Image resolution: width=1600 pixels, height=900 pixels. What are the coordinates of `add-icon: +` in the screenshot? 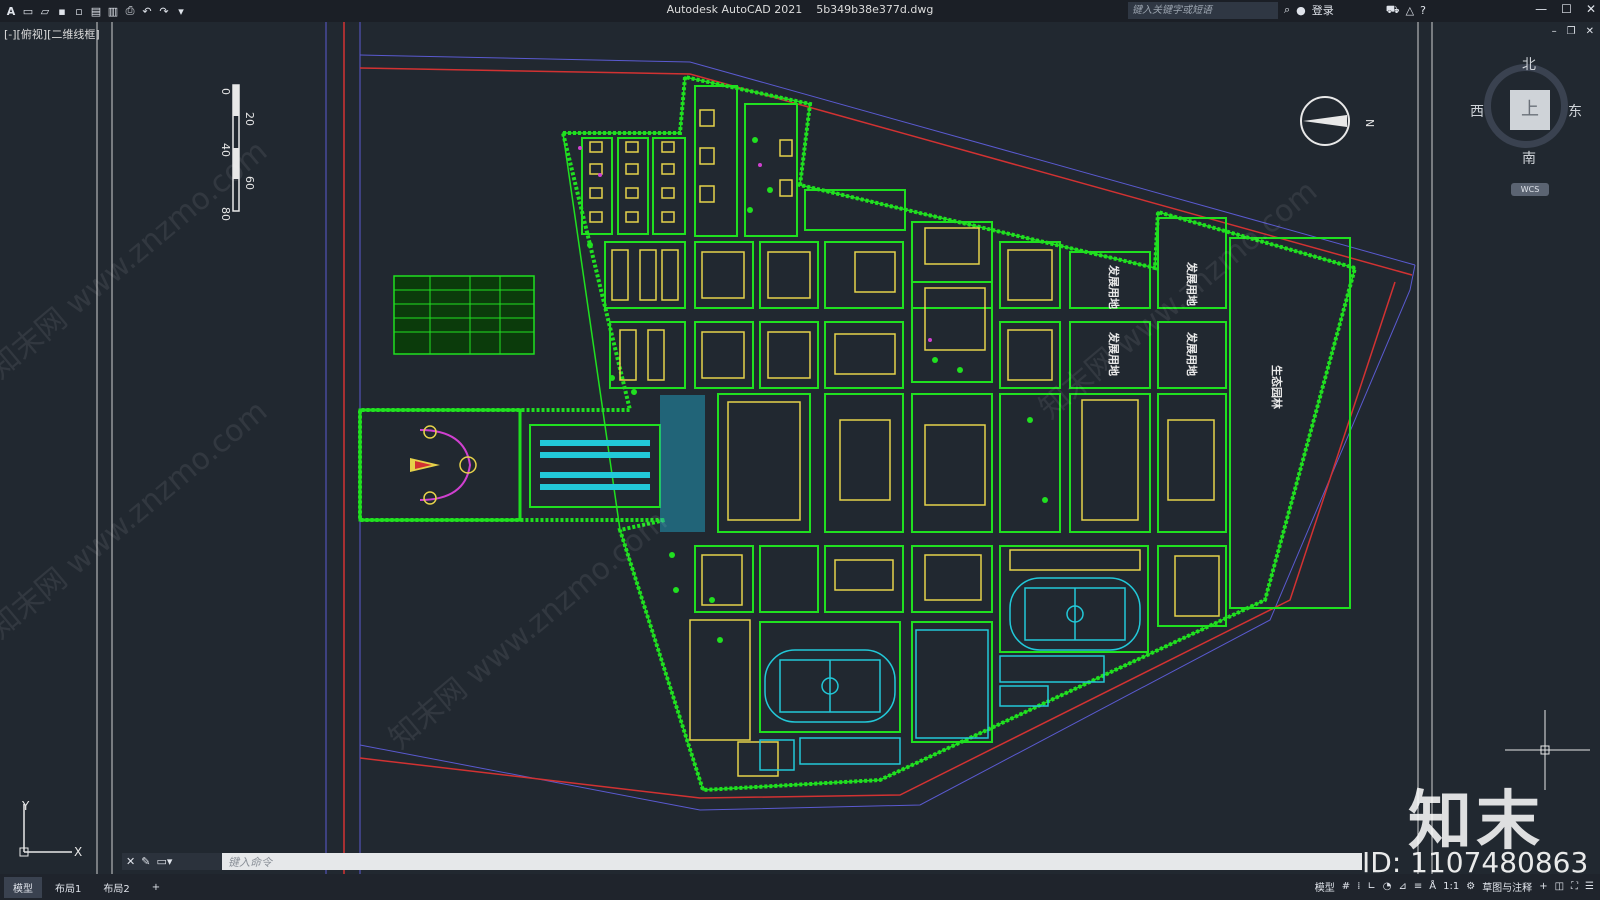 It's located at (1543, 886).